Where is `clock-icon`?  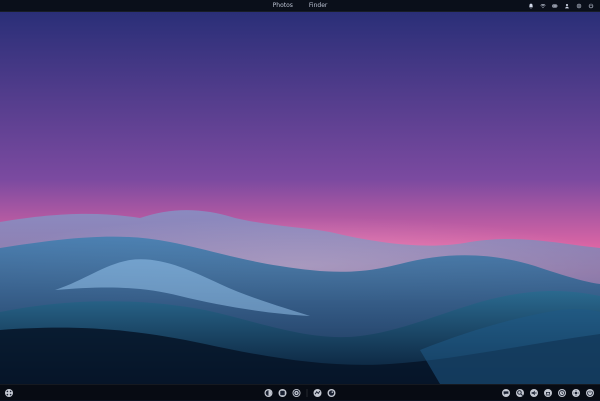
clock-icon is located at coordinates (562, 393).